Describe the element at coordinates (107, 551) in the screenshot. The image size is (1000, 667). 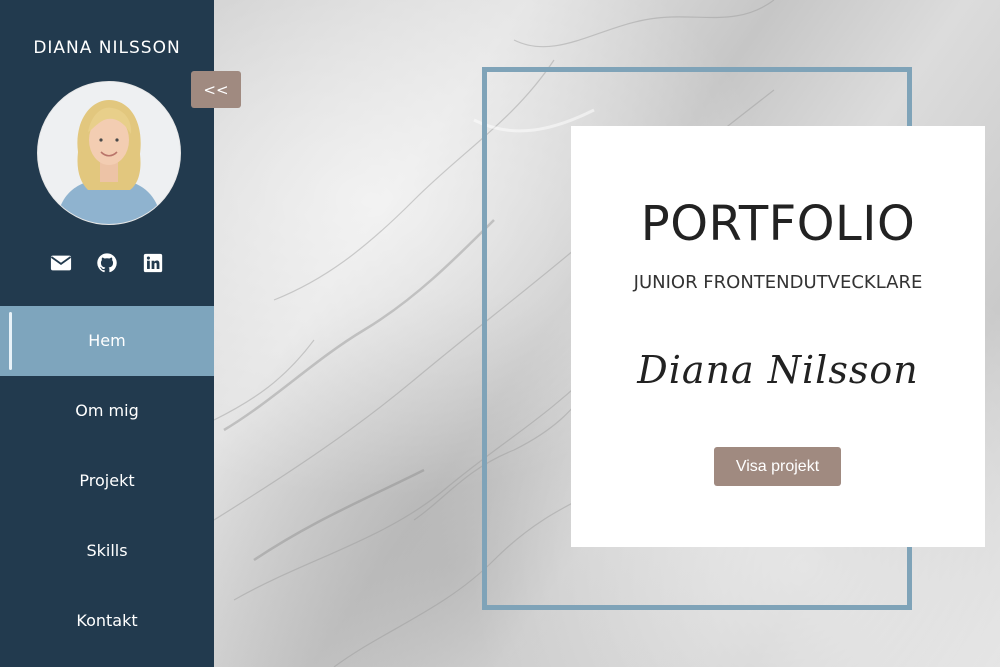
I see `nav-item-skills: Skills` at that location.